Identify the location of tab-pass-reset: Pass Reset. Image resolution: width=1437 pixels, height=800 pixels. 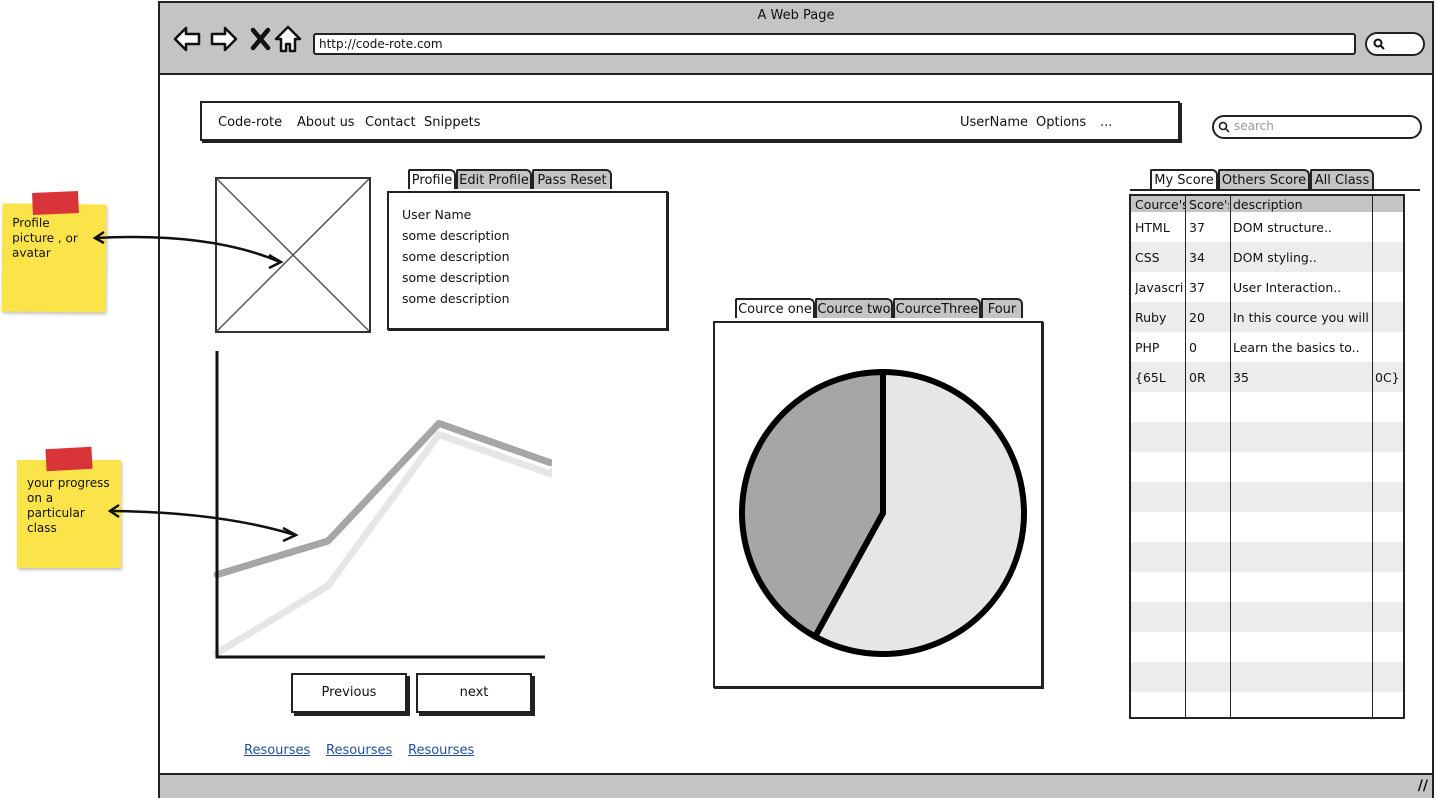
(572, 179).